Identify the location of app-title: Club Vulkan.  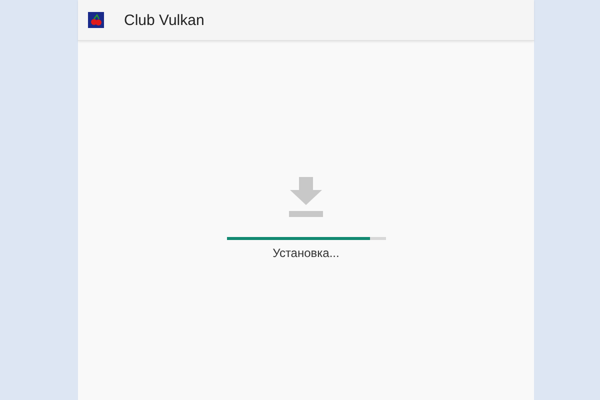
(164, 20).